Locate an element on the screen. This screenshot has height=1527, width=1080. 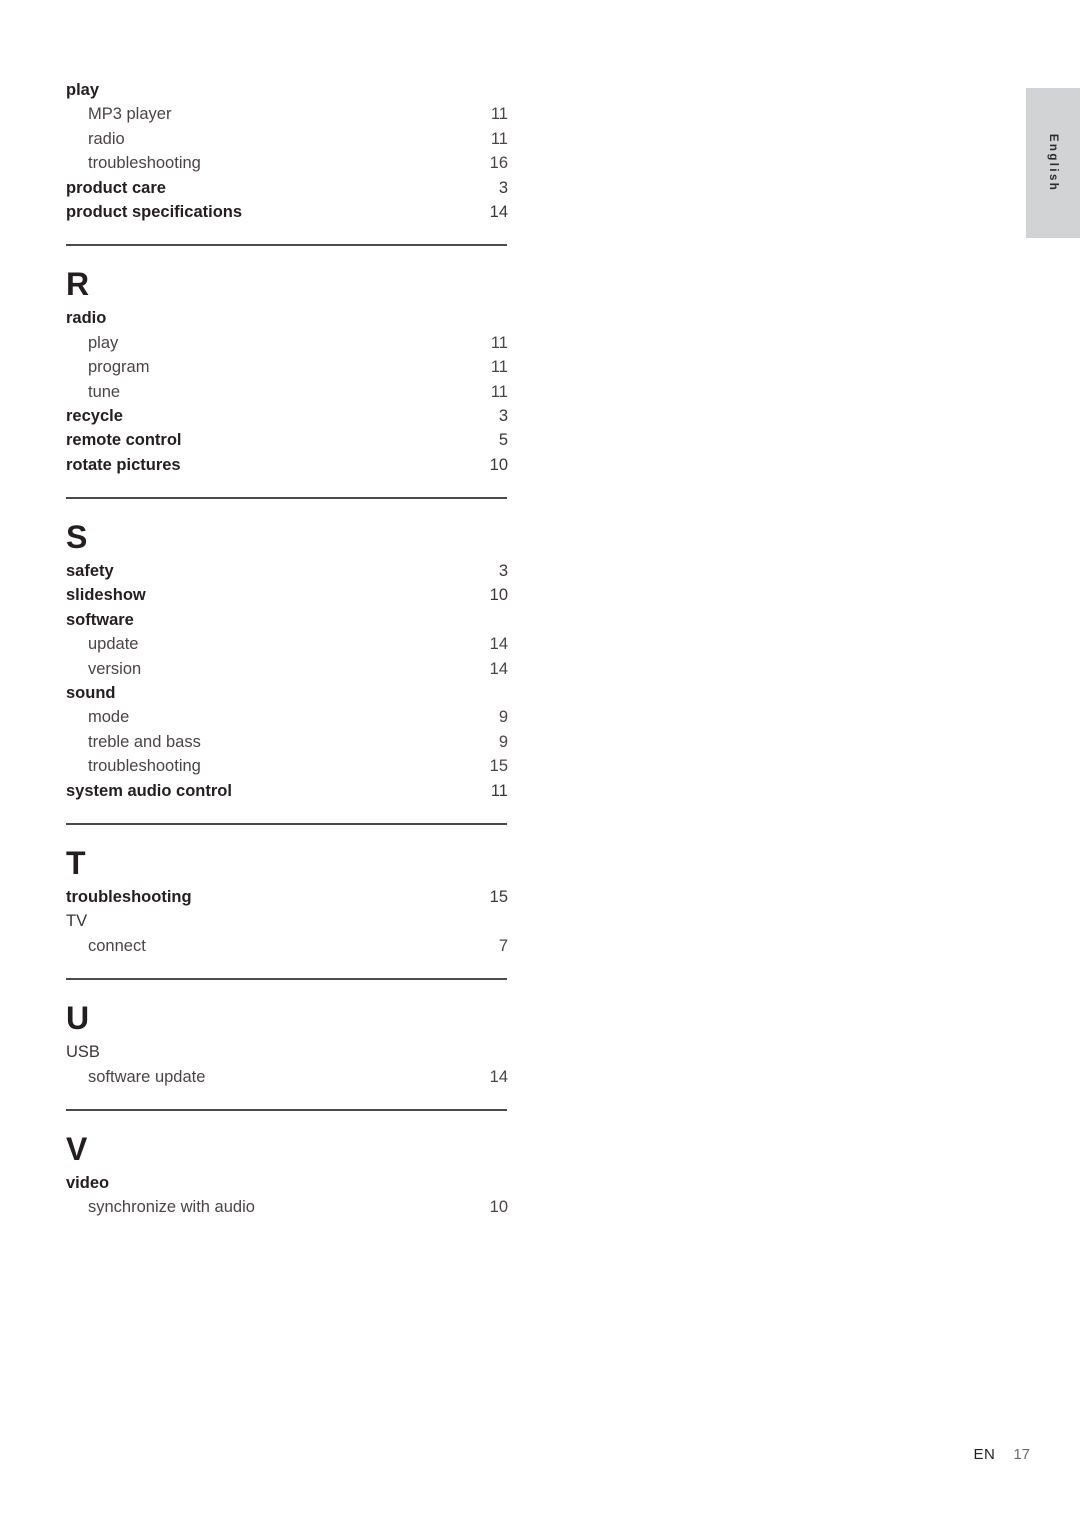
index-entry-label: treble and bass is located at coordinates (144, 741).